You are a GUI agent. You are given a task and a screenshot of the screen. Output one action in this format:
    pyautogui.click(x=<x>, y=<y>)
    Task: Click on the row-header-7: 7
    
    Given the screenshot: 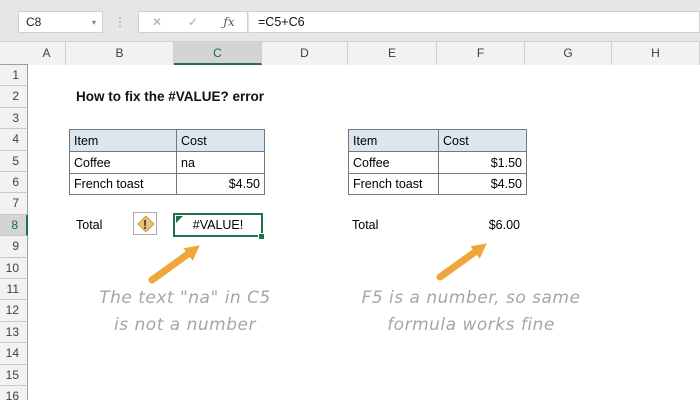 What is the action you would take?
    pyautogui.click(x=14, y=204)
    